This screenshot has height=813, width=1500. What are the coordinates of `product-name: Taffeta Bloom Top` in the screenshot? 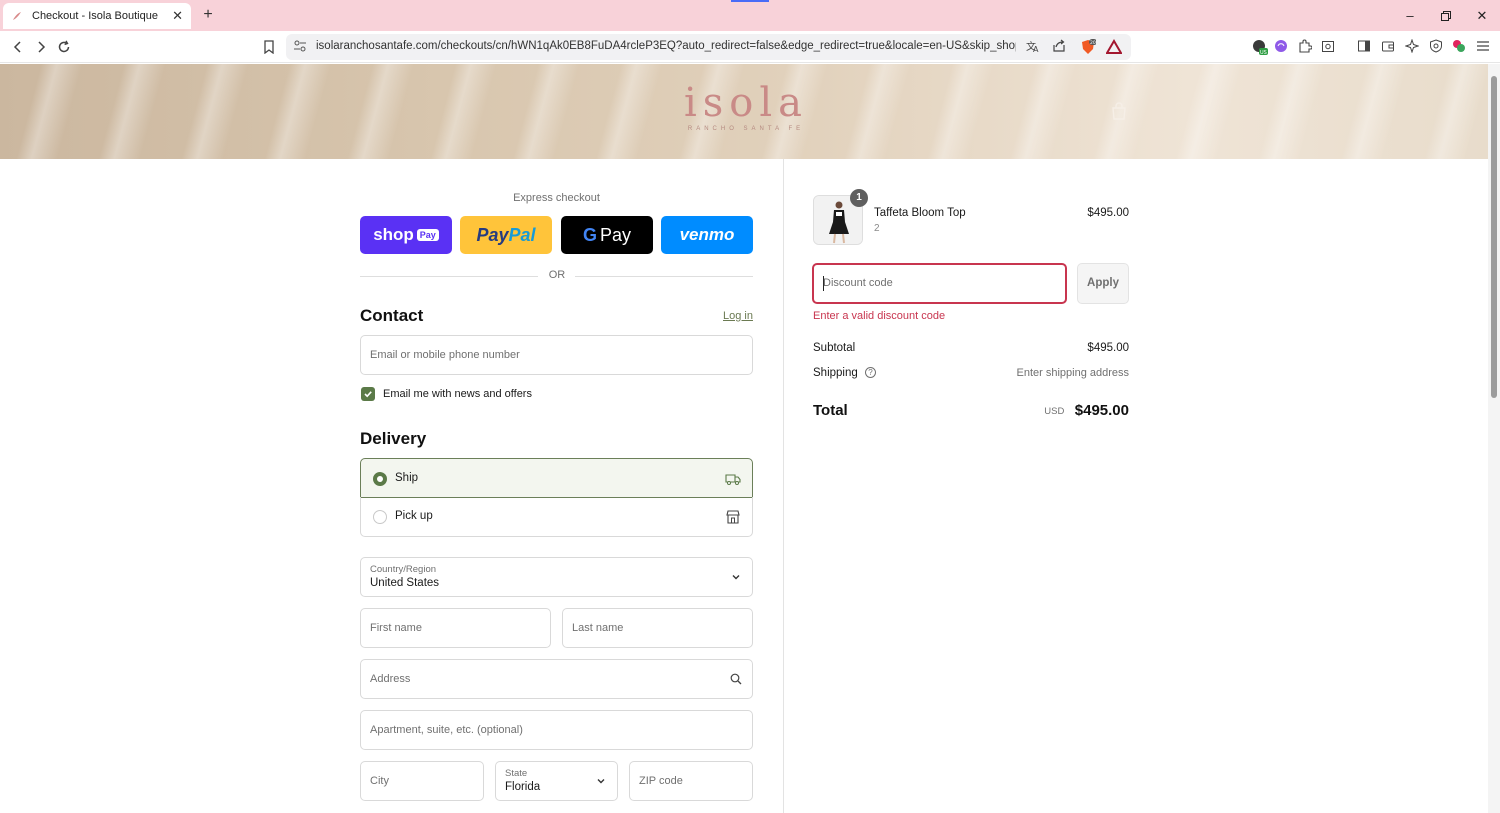 It's located at (920, 213).